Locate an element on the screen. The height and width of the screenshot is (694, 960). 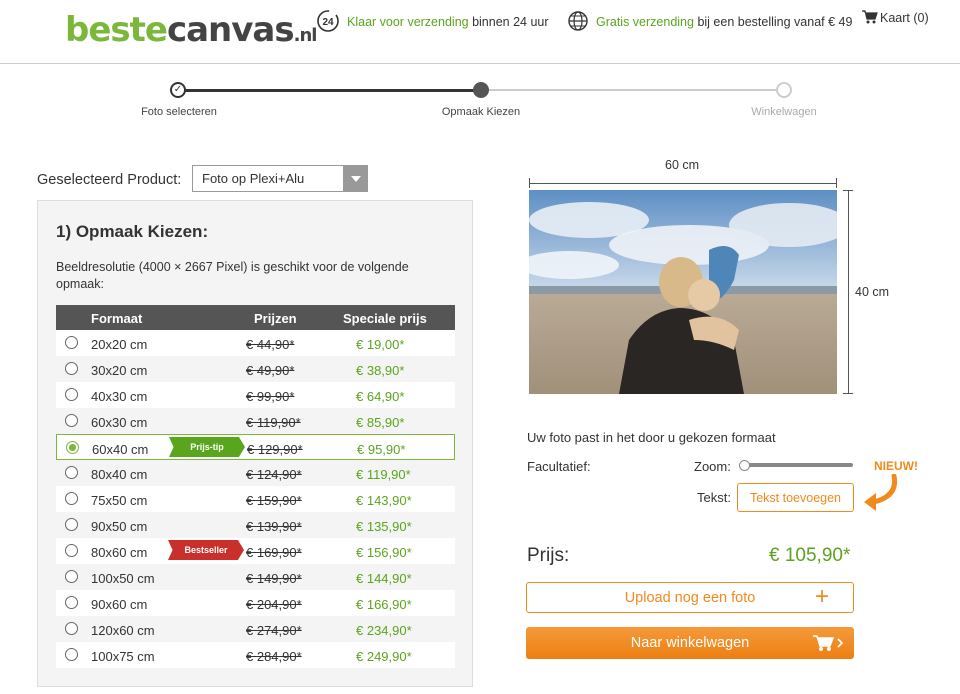
format-size: 90x60 cm is located at coordinates (119, 604).